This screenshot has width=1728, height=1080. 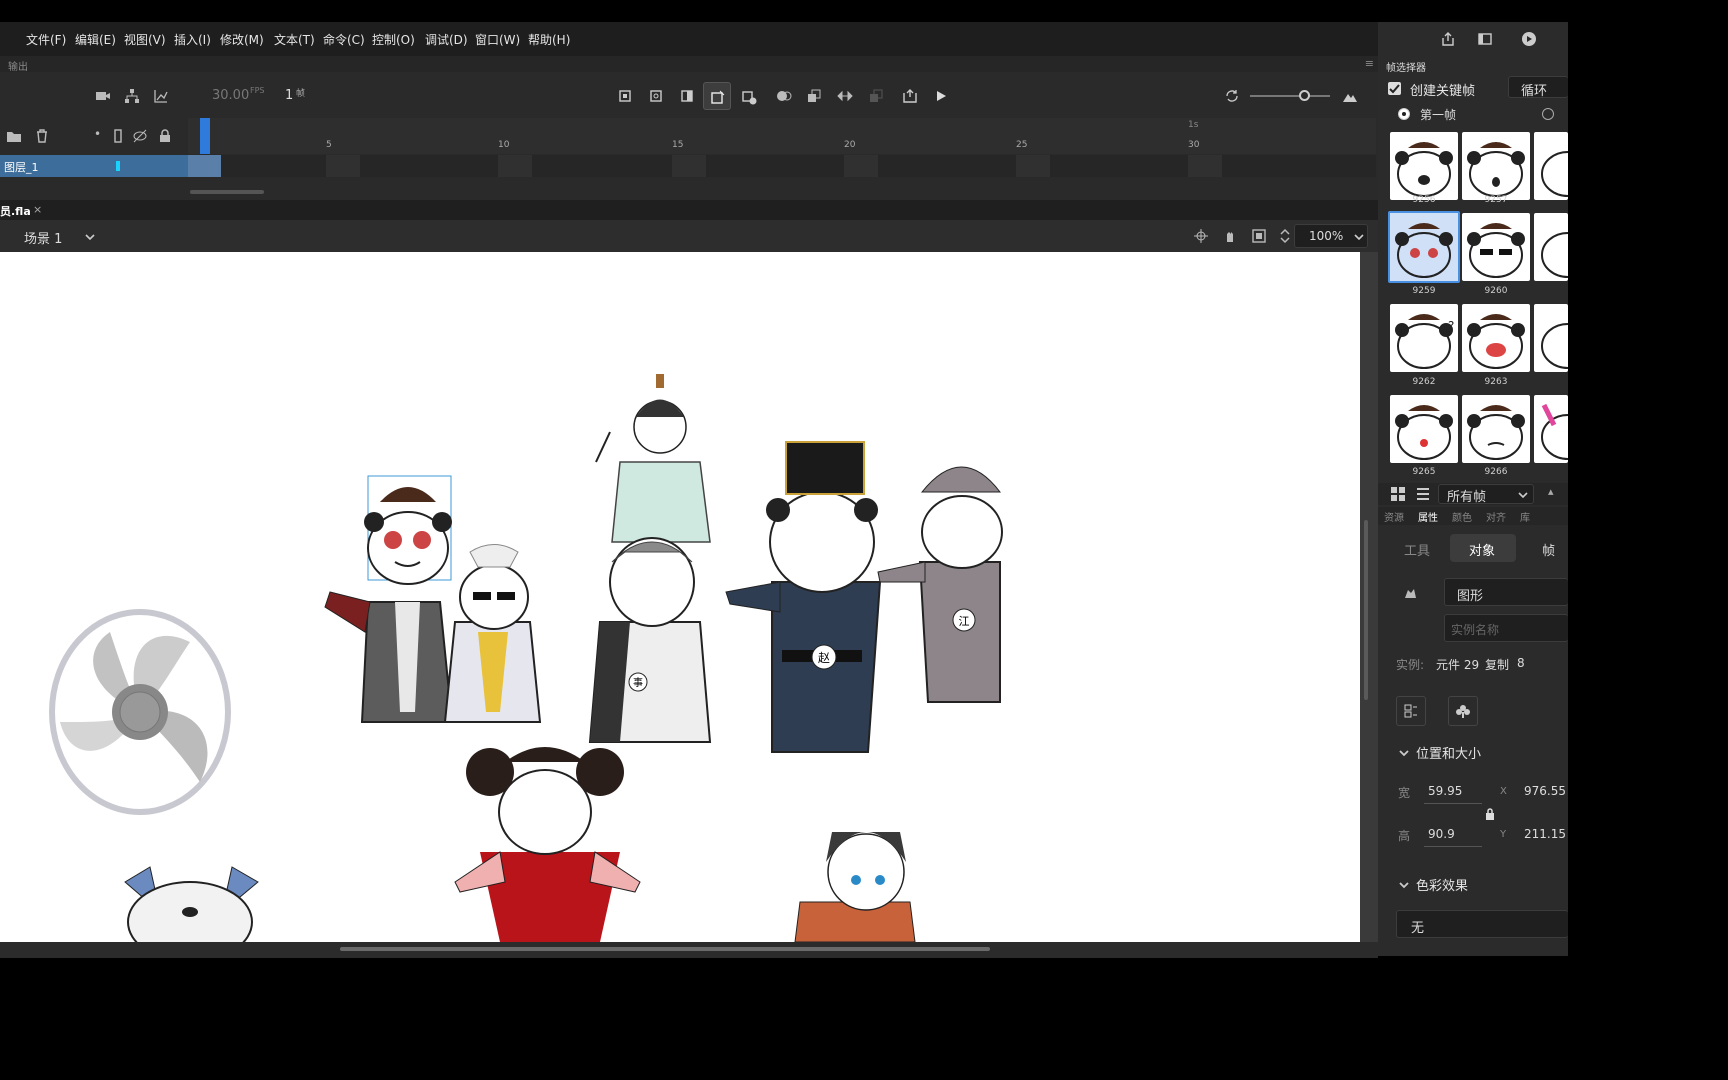 What do you see at coordinates (1350, 96) in the screenshot?
I see `mountain-zoom-icon` at bounding box center [1350, 96].